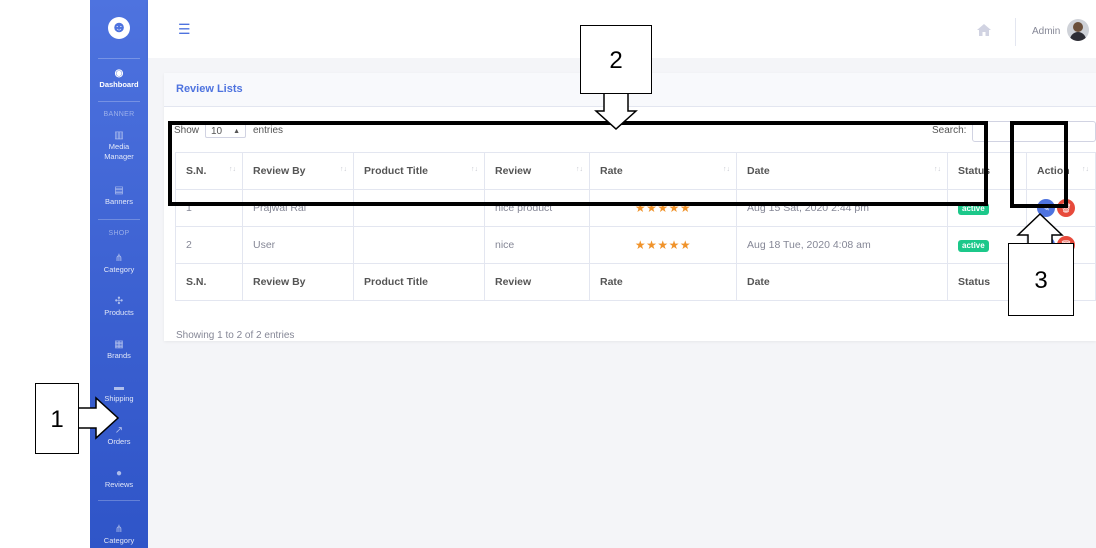 This screenshot has width=1096, height=548. I want to click on col-footer-sn: S.N., so click(209, 282).